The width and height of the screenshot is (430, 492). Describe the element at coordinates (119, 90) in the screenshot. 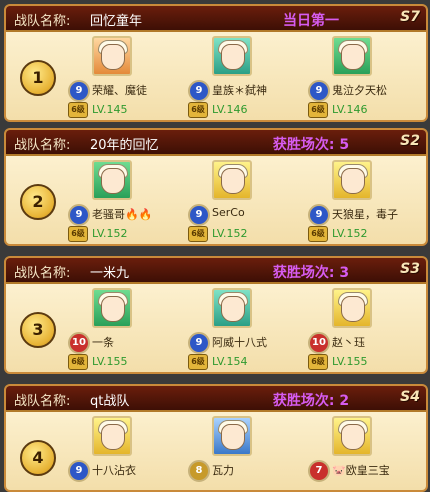

I see `player-name: 荣耀、魔徒` at that location.